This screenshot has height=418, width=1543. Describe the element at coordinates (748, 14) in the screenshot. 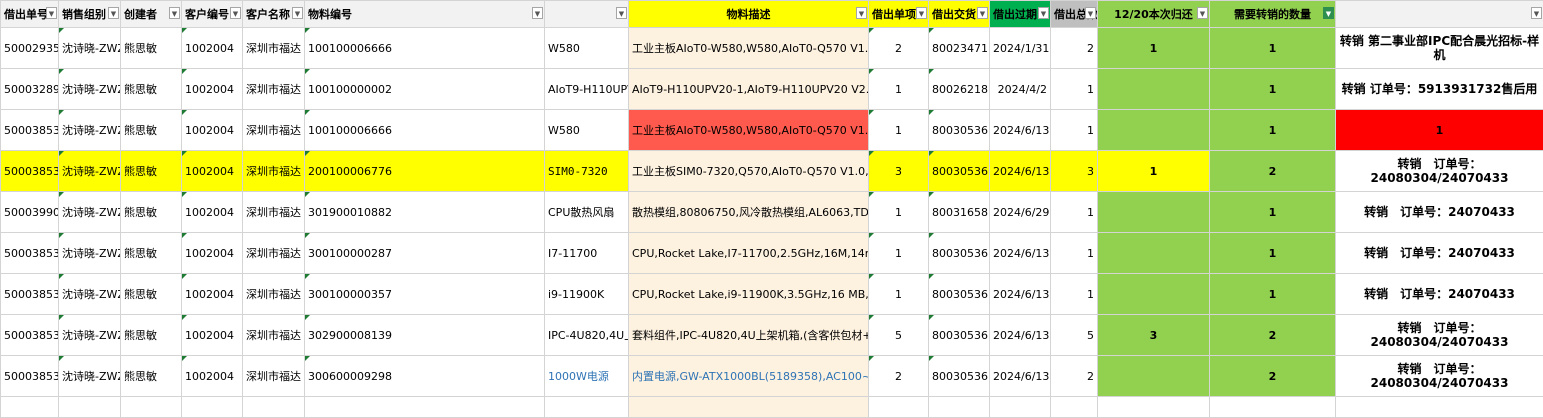

I see `header-cell: 物料描述 ▼` at that location.